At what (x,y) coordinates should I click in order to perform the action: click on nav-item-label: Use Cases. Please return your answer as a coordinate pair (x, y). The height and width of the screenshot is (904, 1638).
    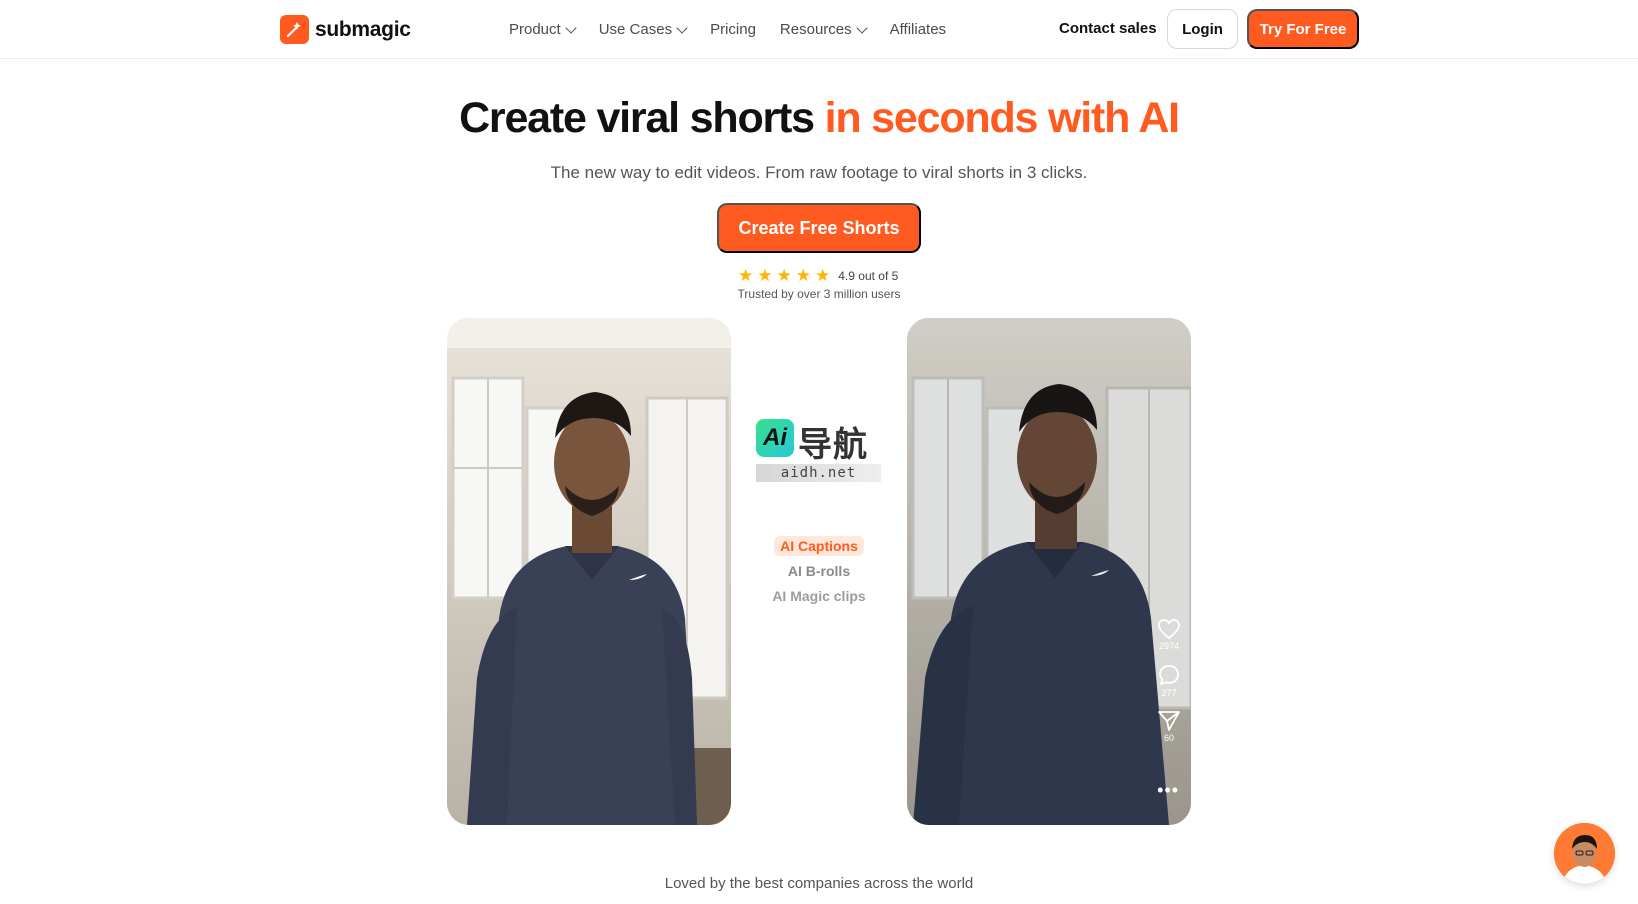
    Looking at the image, I should click on (635, 29).